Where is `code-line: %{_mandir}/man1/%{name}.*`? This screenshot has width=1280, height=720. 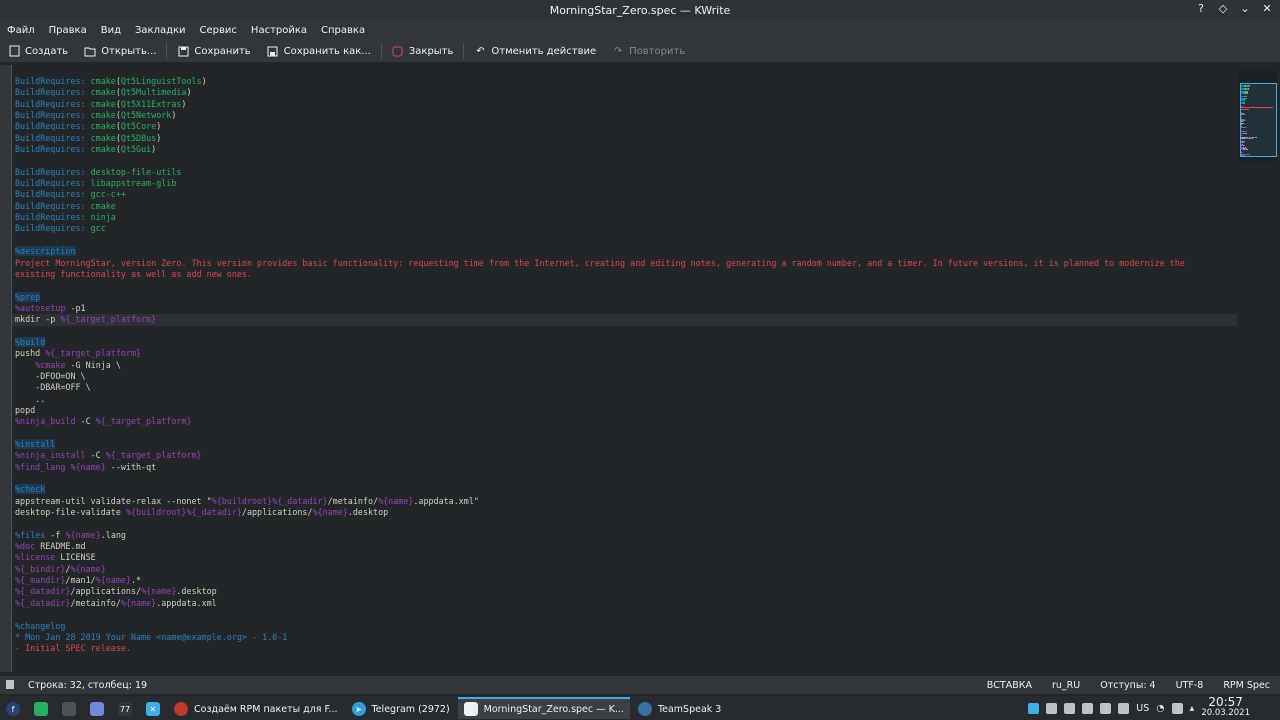
code-line: %{_mandir}/man1/%{name}.* is located at coordinates (626, 580).